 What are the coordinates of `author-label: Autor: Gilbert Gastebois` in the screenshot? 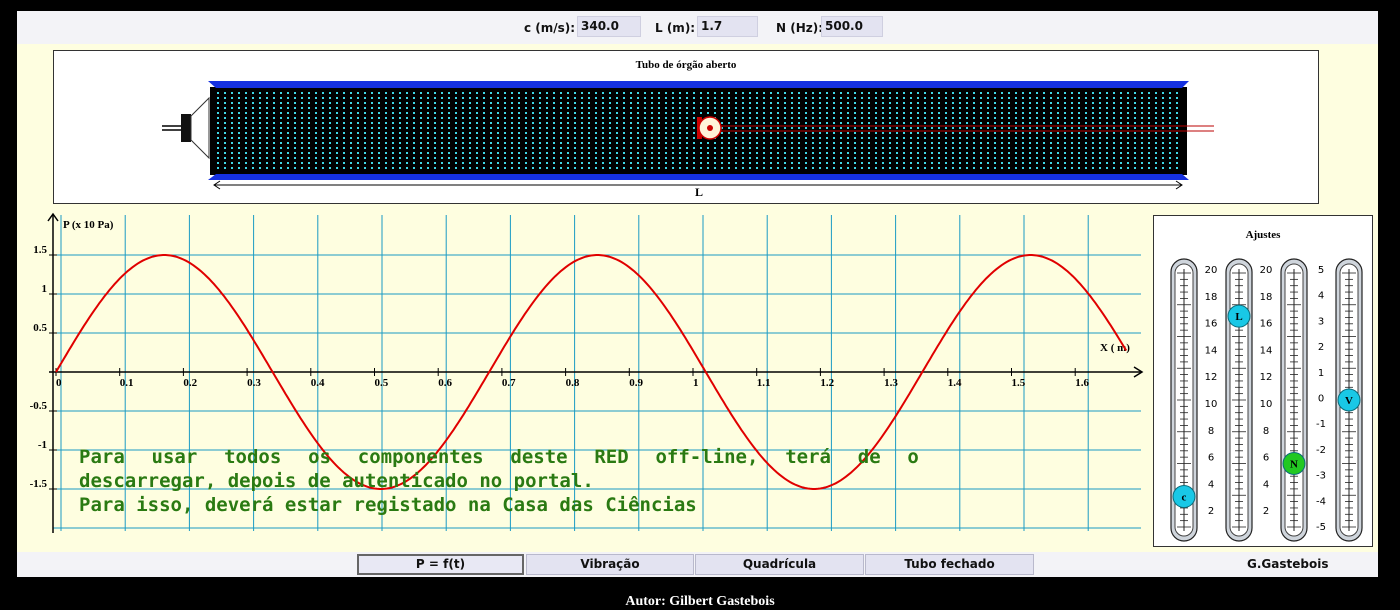 It's located at (700, 601).